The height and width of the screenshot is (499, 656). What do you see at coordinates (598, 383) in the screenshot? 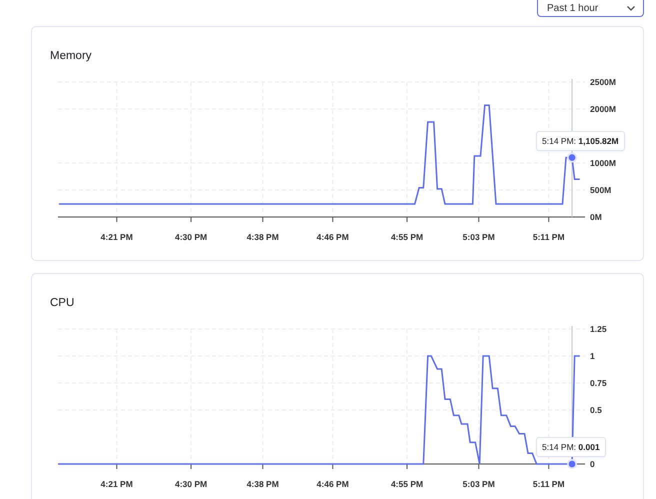
I see `y-axis-label: 0.75` at bounding box center [598, 383].